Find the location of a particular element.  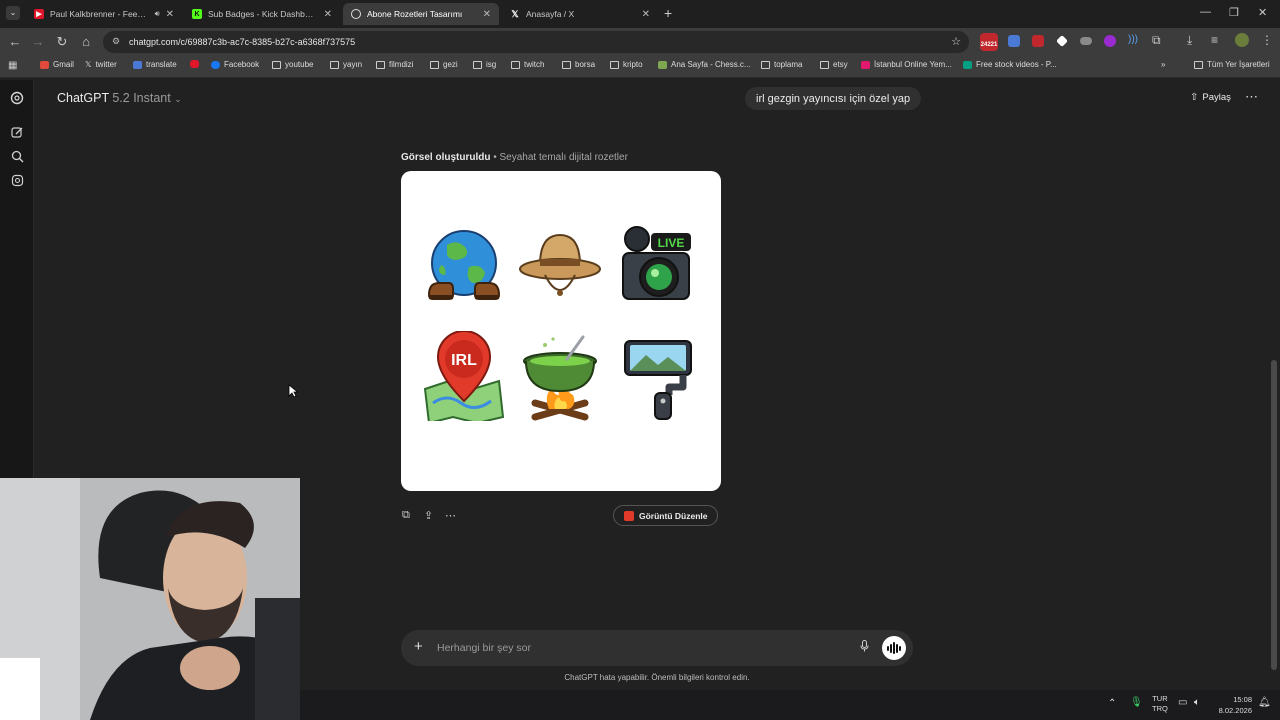

bookmark-twitter: 𝕏twitter is located at coordinates (101, 64).